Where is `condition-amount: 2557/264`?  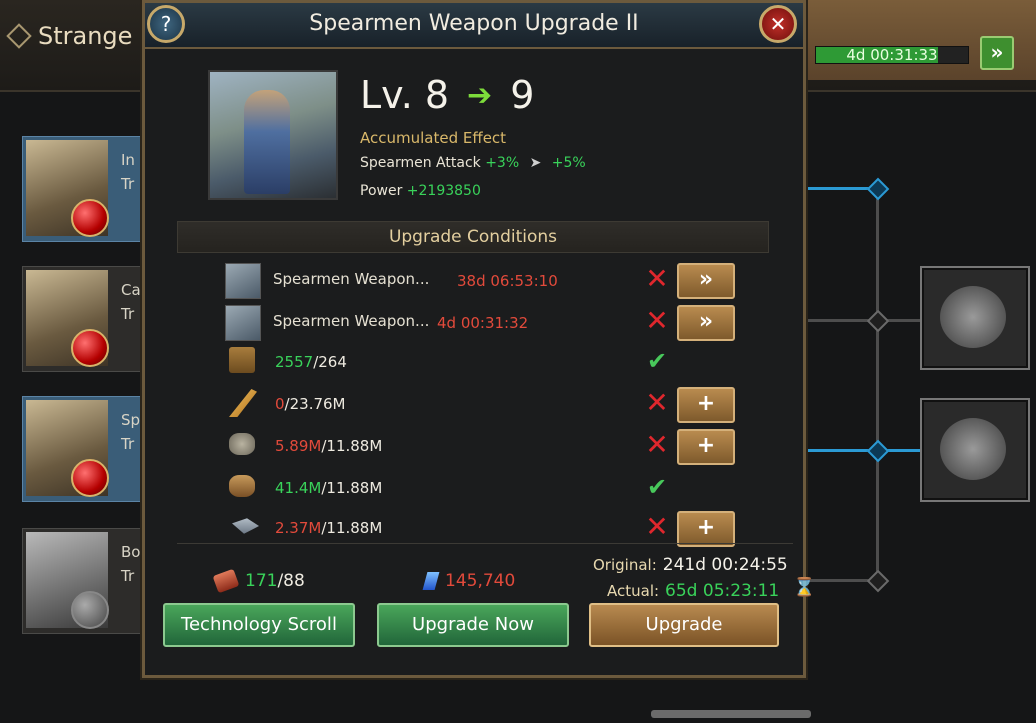
condition-amount: 2557/264 is located at coordinates (311, 362).